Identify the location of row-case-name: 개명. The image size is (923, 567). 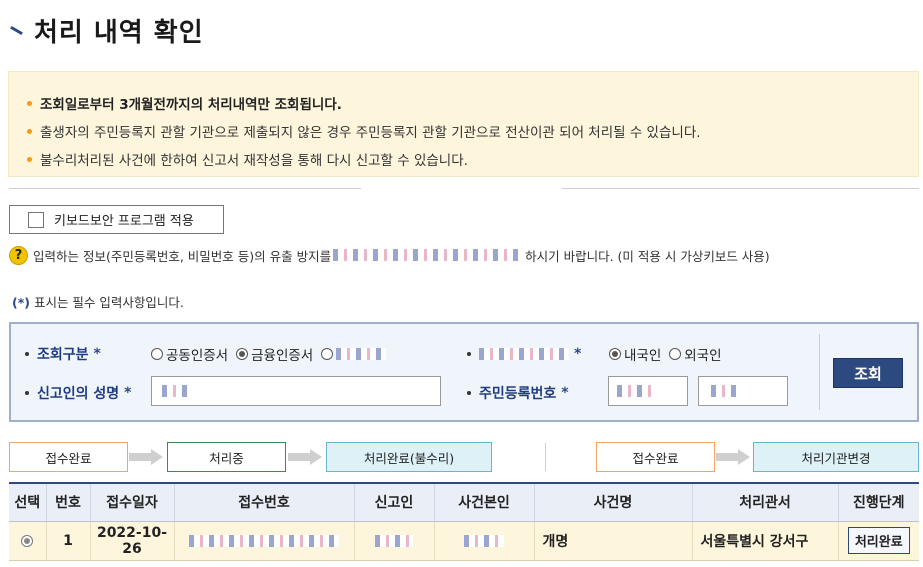
(613, 541).